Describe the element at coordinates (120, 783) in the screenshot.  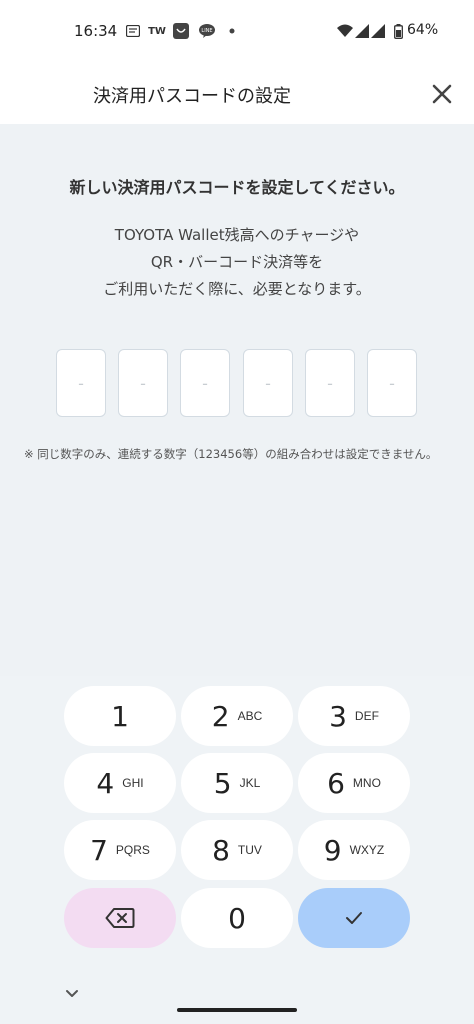
I see `key-4: 4 GHI` at that location.